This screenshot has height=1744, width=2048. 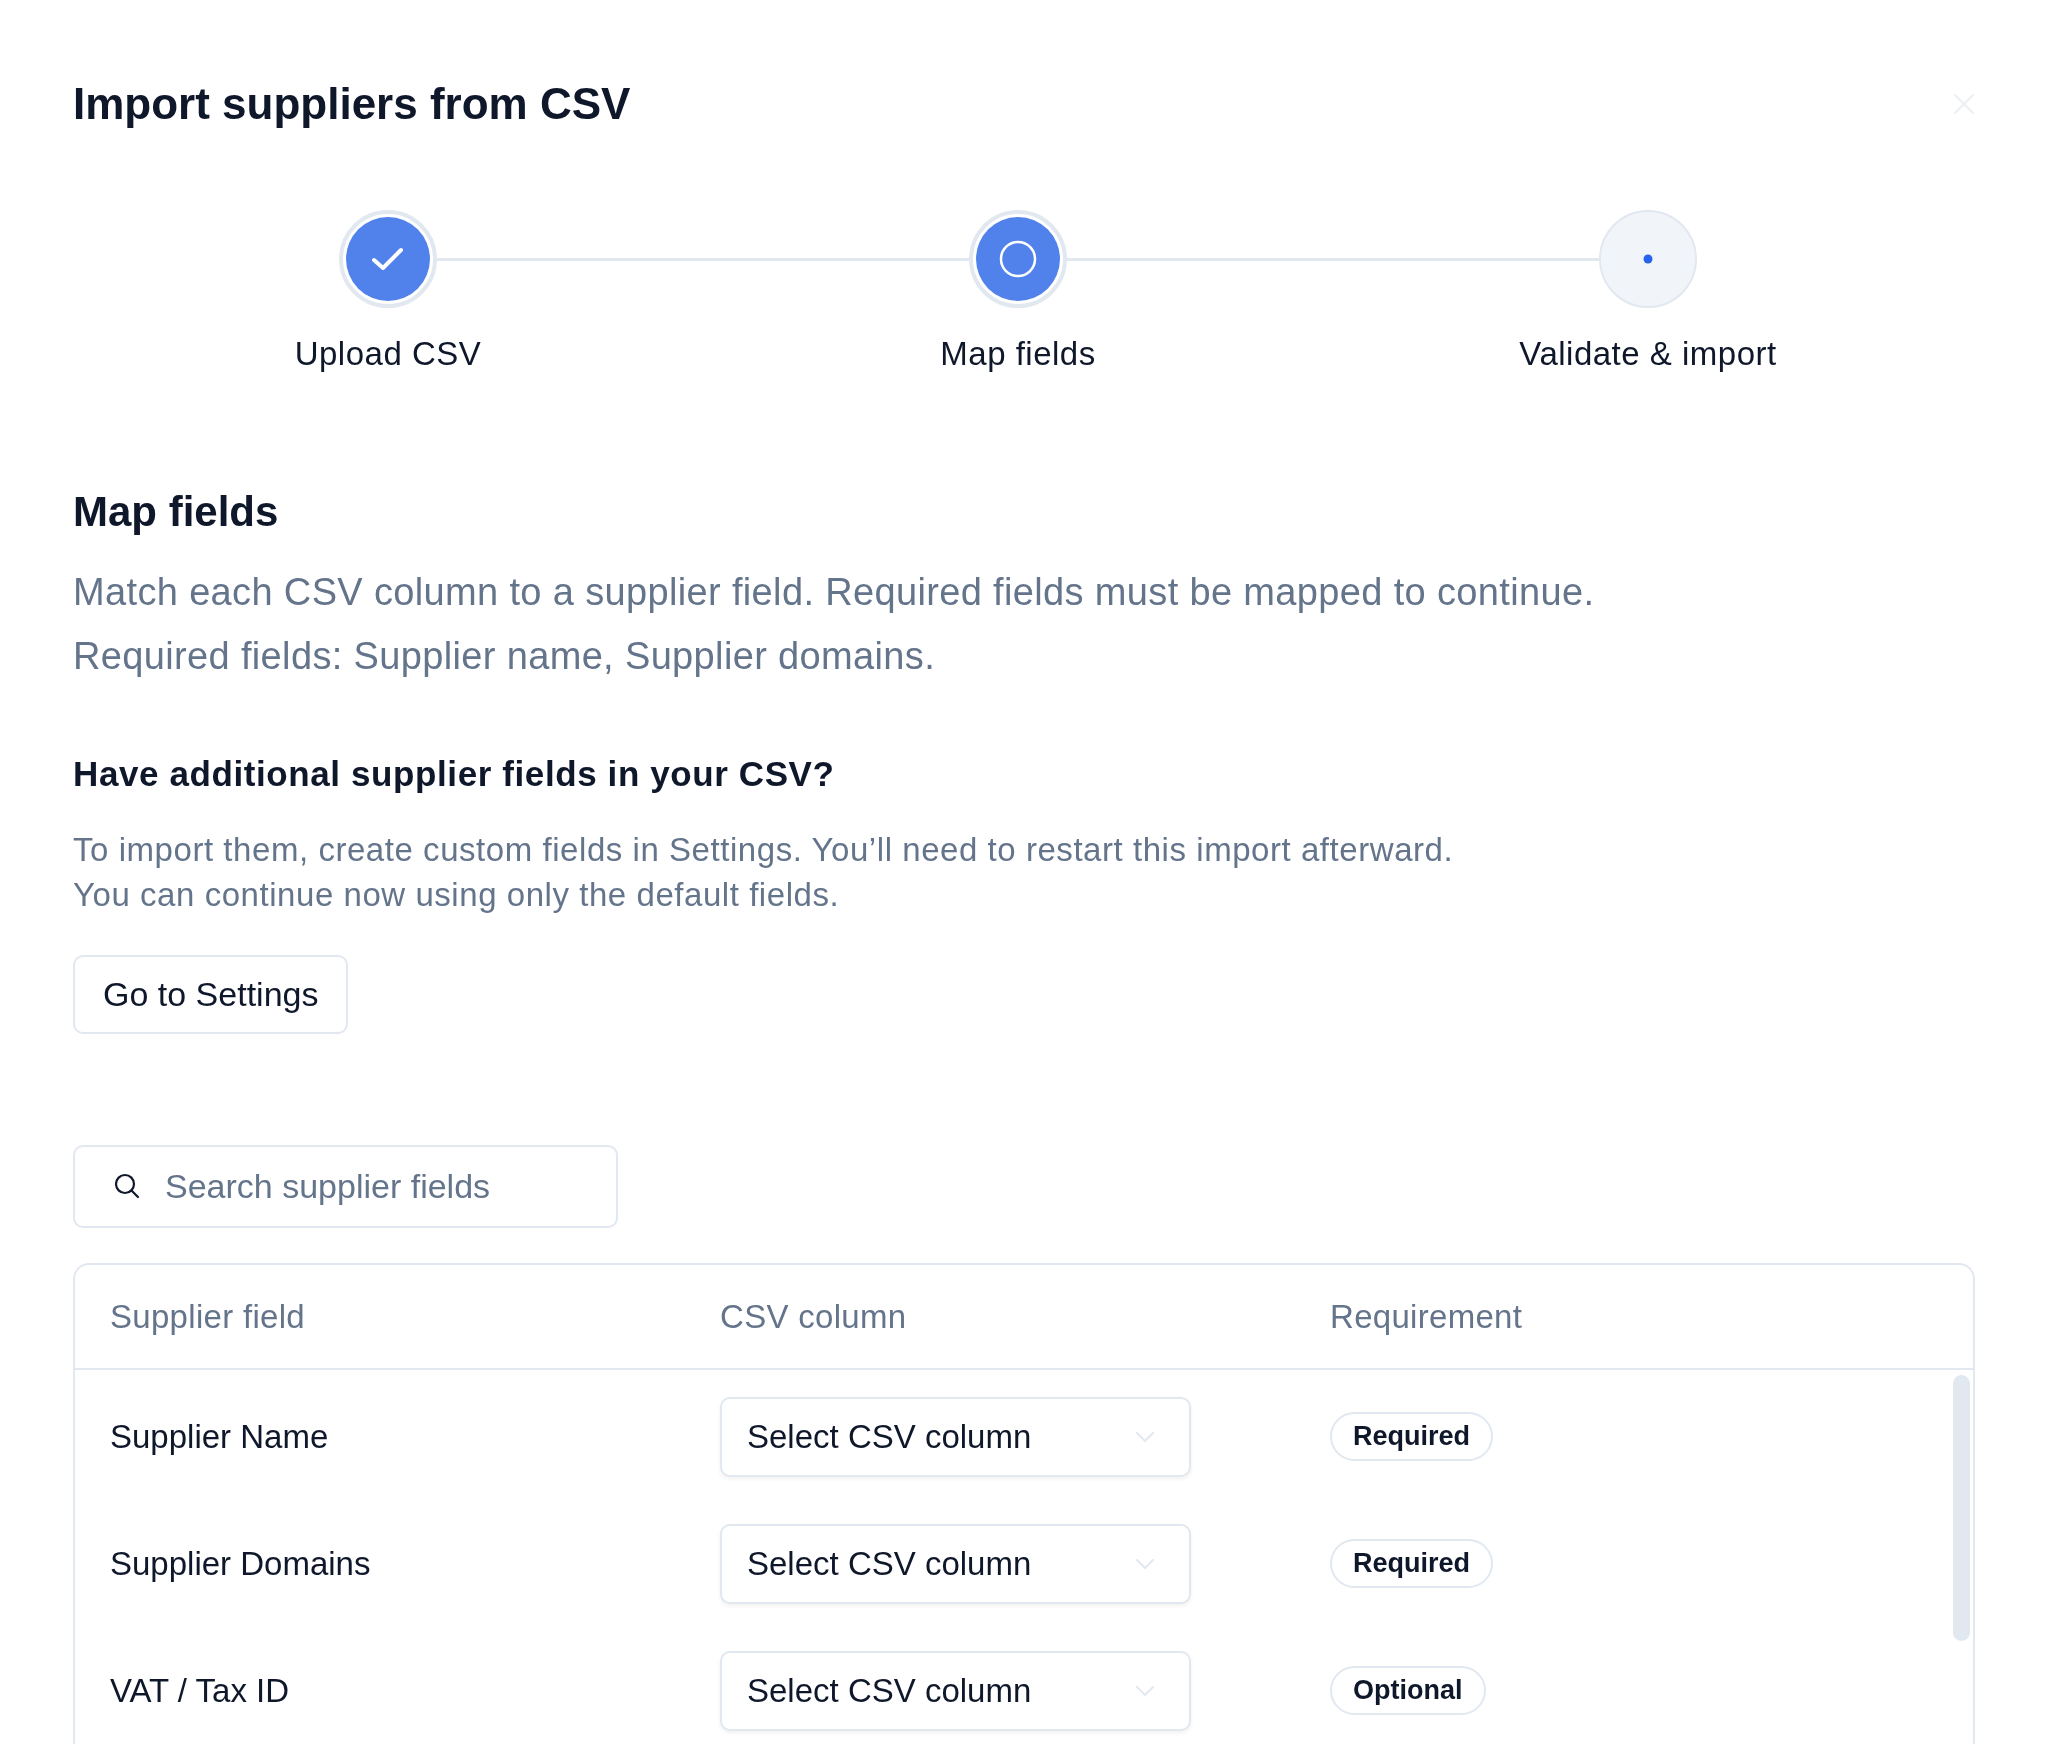 What do you see at coordinates (176, 512) in the screenshot?
I see `section-heading: Map fields` at bounding box center [176, 512].